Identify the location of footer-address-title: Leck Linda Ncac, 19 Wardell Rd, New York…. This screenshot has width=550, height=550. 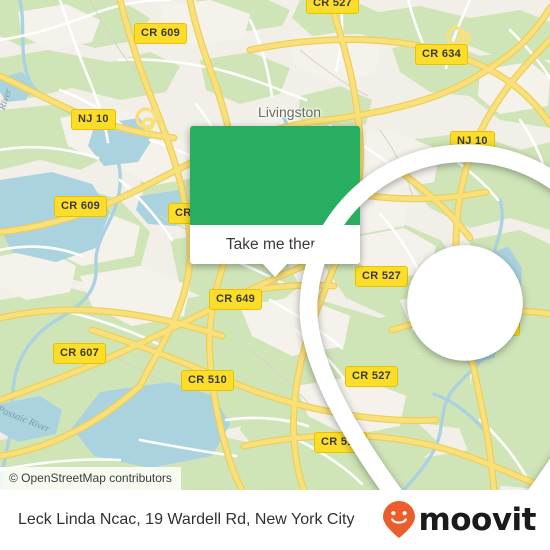
(186, 519).